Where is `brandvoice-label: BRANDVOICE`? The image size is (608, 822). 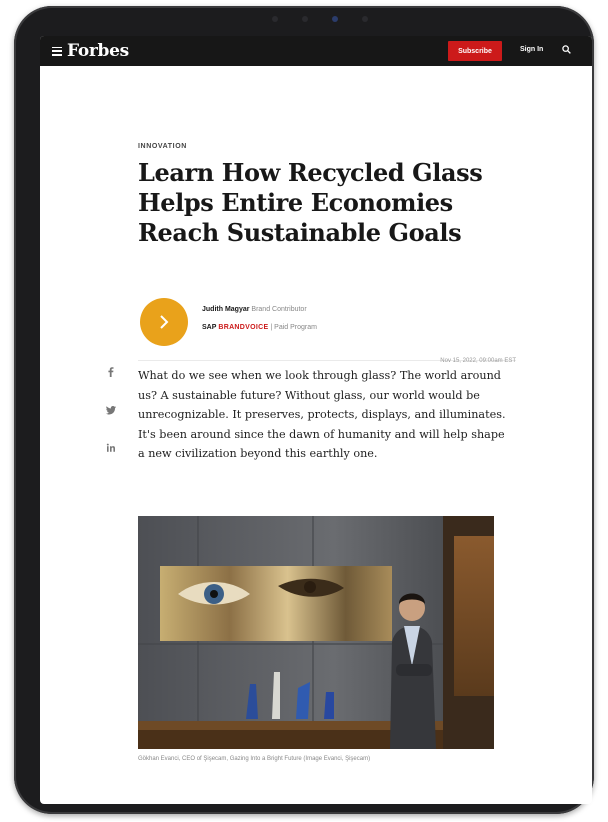
brandvoice-label: BRANDVOICE is located at coordinates (243, 327).